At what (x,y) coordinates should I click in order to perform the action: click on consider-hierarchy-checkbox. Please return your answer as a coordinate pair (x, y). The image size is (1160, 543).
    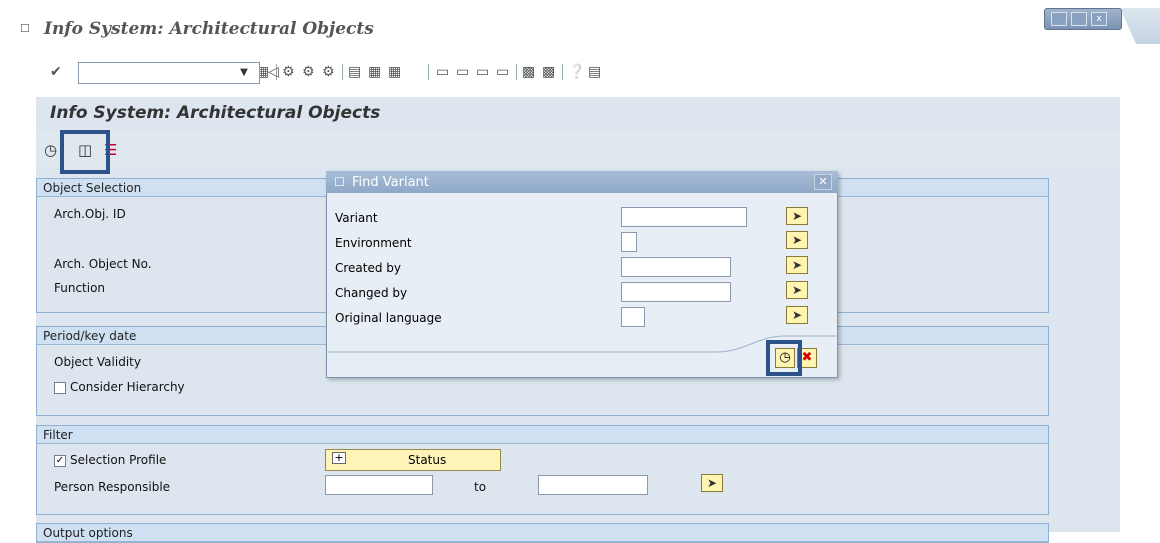
    Looking at the image, I should click on (60, 388).